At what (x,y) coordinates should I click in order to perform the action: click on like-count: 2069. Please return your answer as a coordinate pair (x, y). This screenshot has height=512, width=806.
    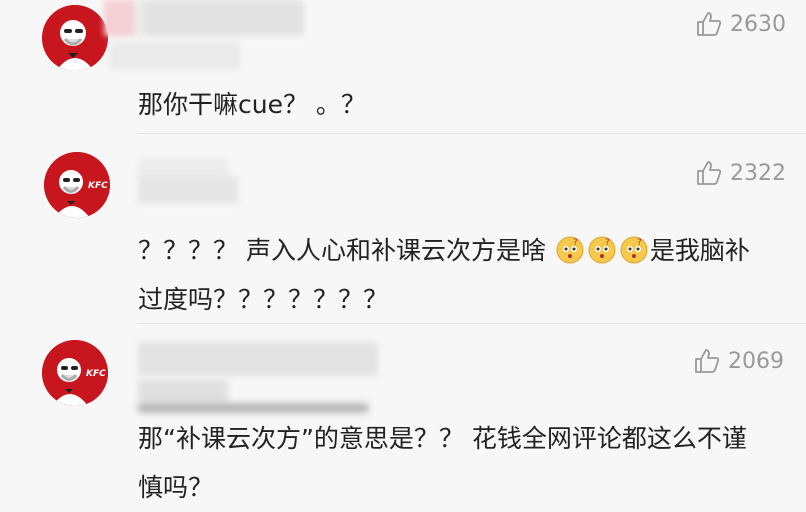
    Looking at the image, I should click on (756, 361).